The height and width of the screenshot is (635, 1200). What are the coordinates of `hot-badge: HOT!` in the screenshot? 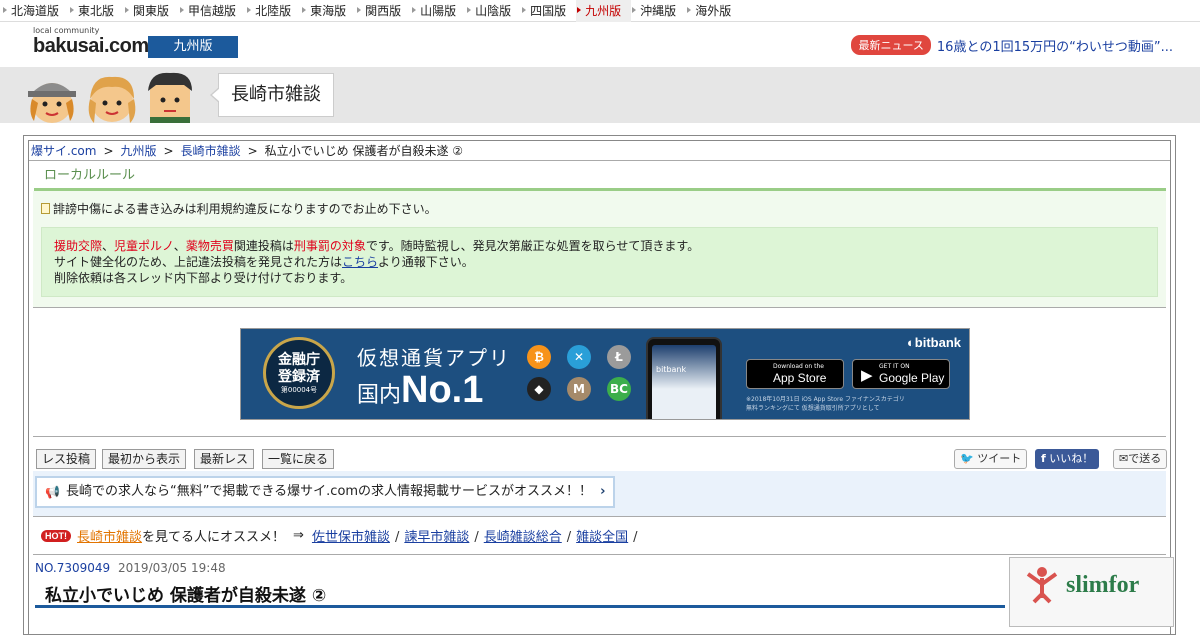 It's located at (56, 535).